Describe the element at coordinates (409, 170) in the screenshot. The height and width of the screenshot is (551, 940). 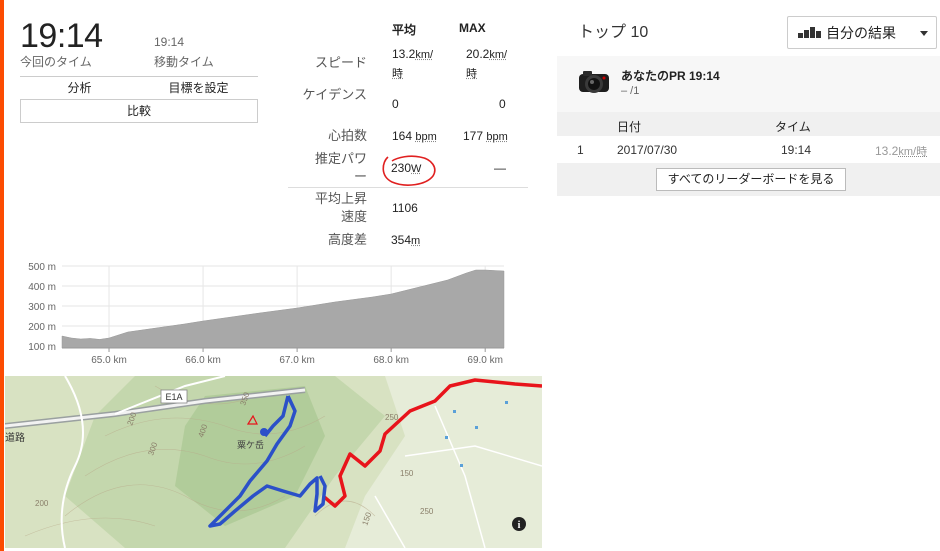
I see `annotation-circle` at that location.